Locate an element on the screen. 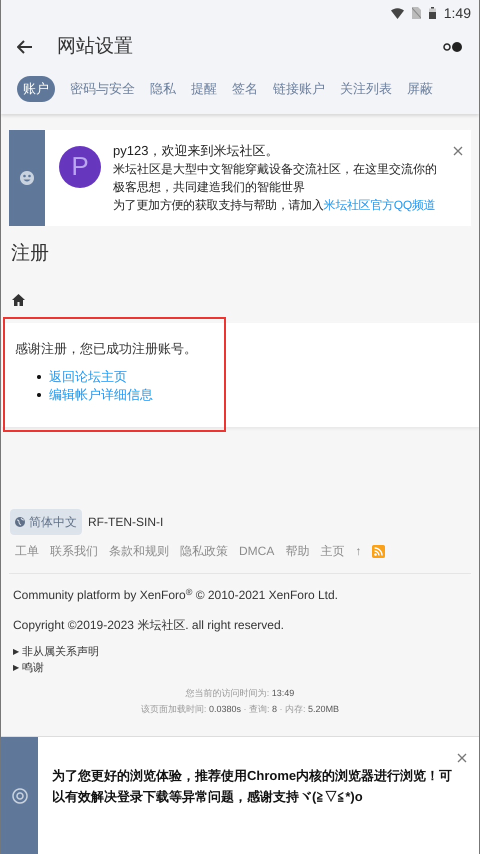 The height and width of the screenshot is (854, 480). tab: 提醒 is located at coordinates (204, 89).